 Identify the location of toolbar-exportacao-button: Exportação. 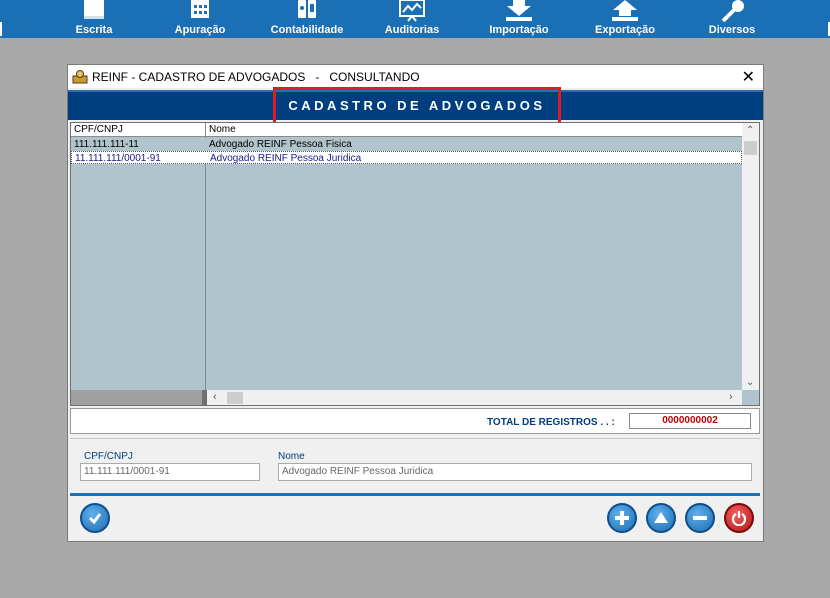
(625, 19).